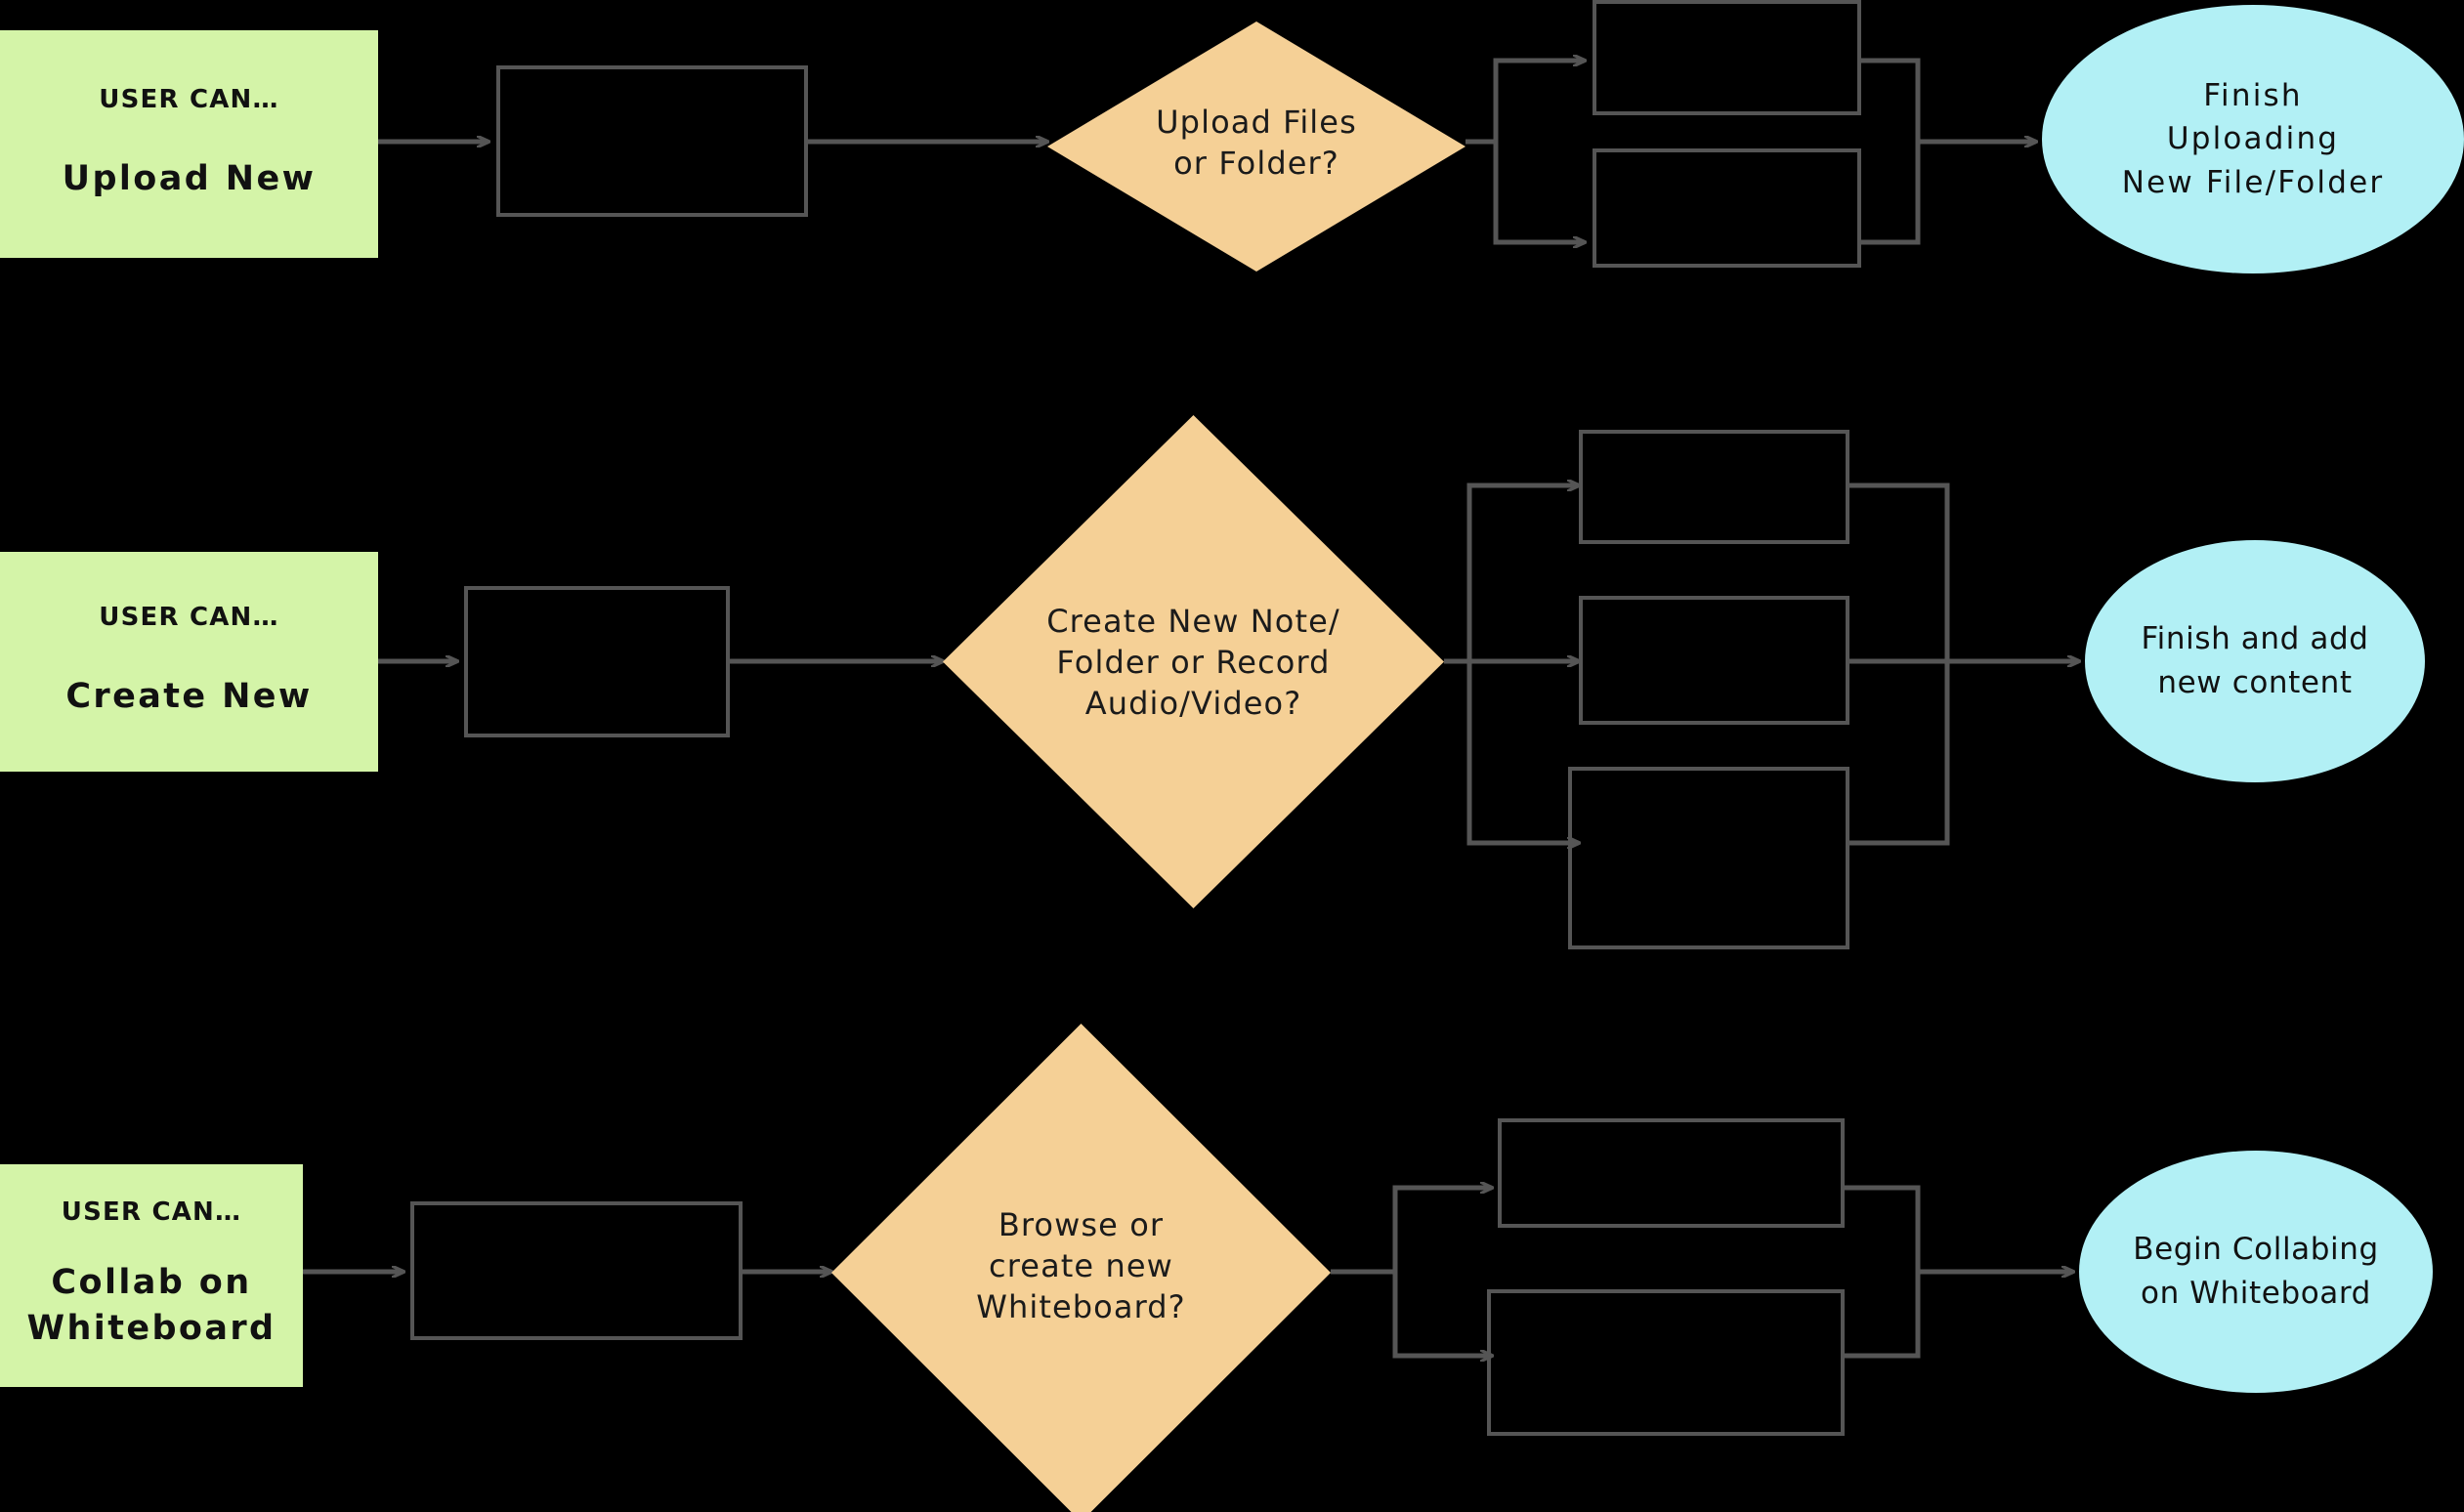 This screenshot has width=2464, height=1512. I want to click on start-node-collab-whiteboard: USER CAN… Collab on Whiteboard, so click(151, 1275).